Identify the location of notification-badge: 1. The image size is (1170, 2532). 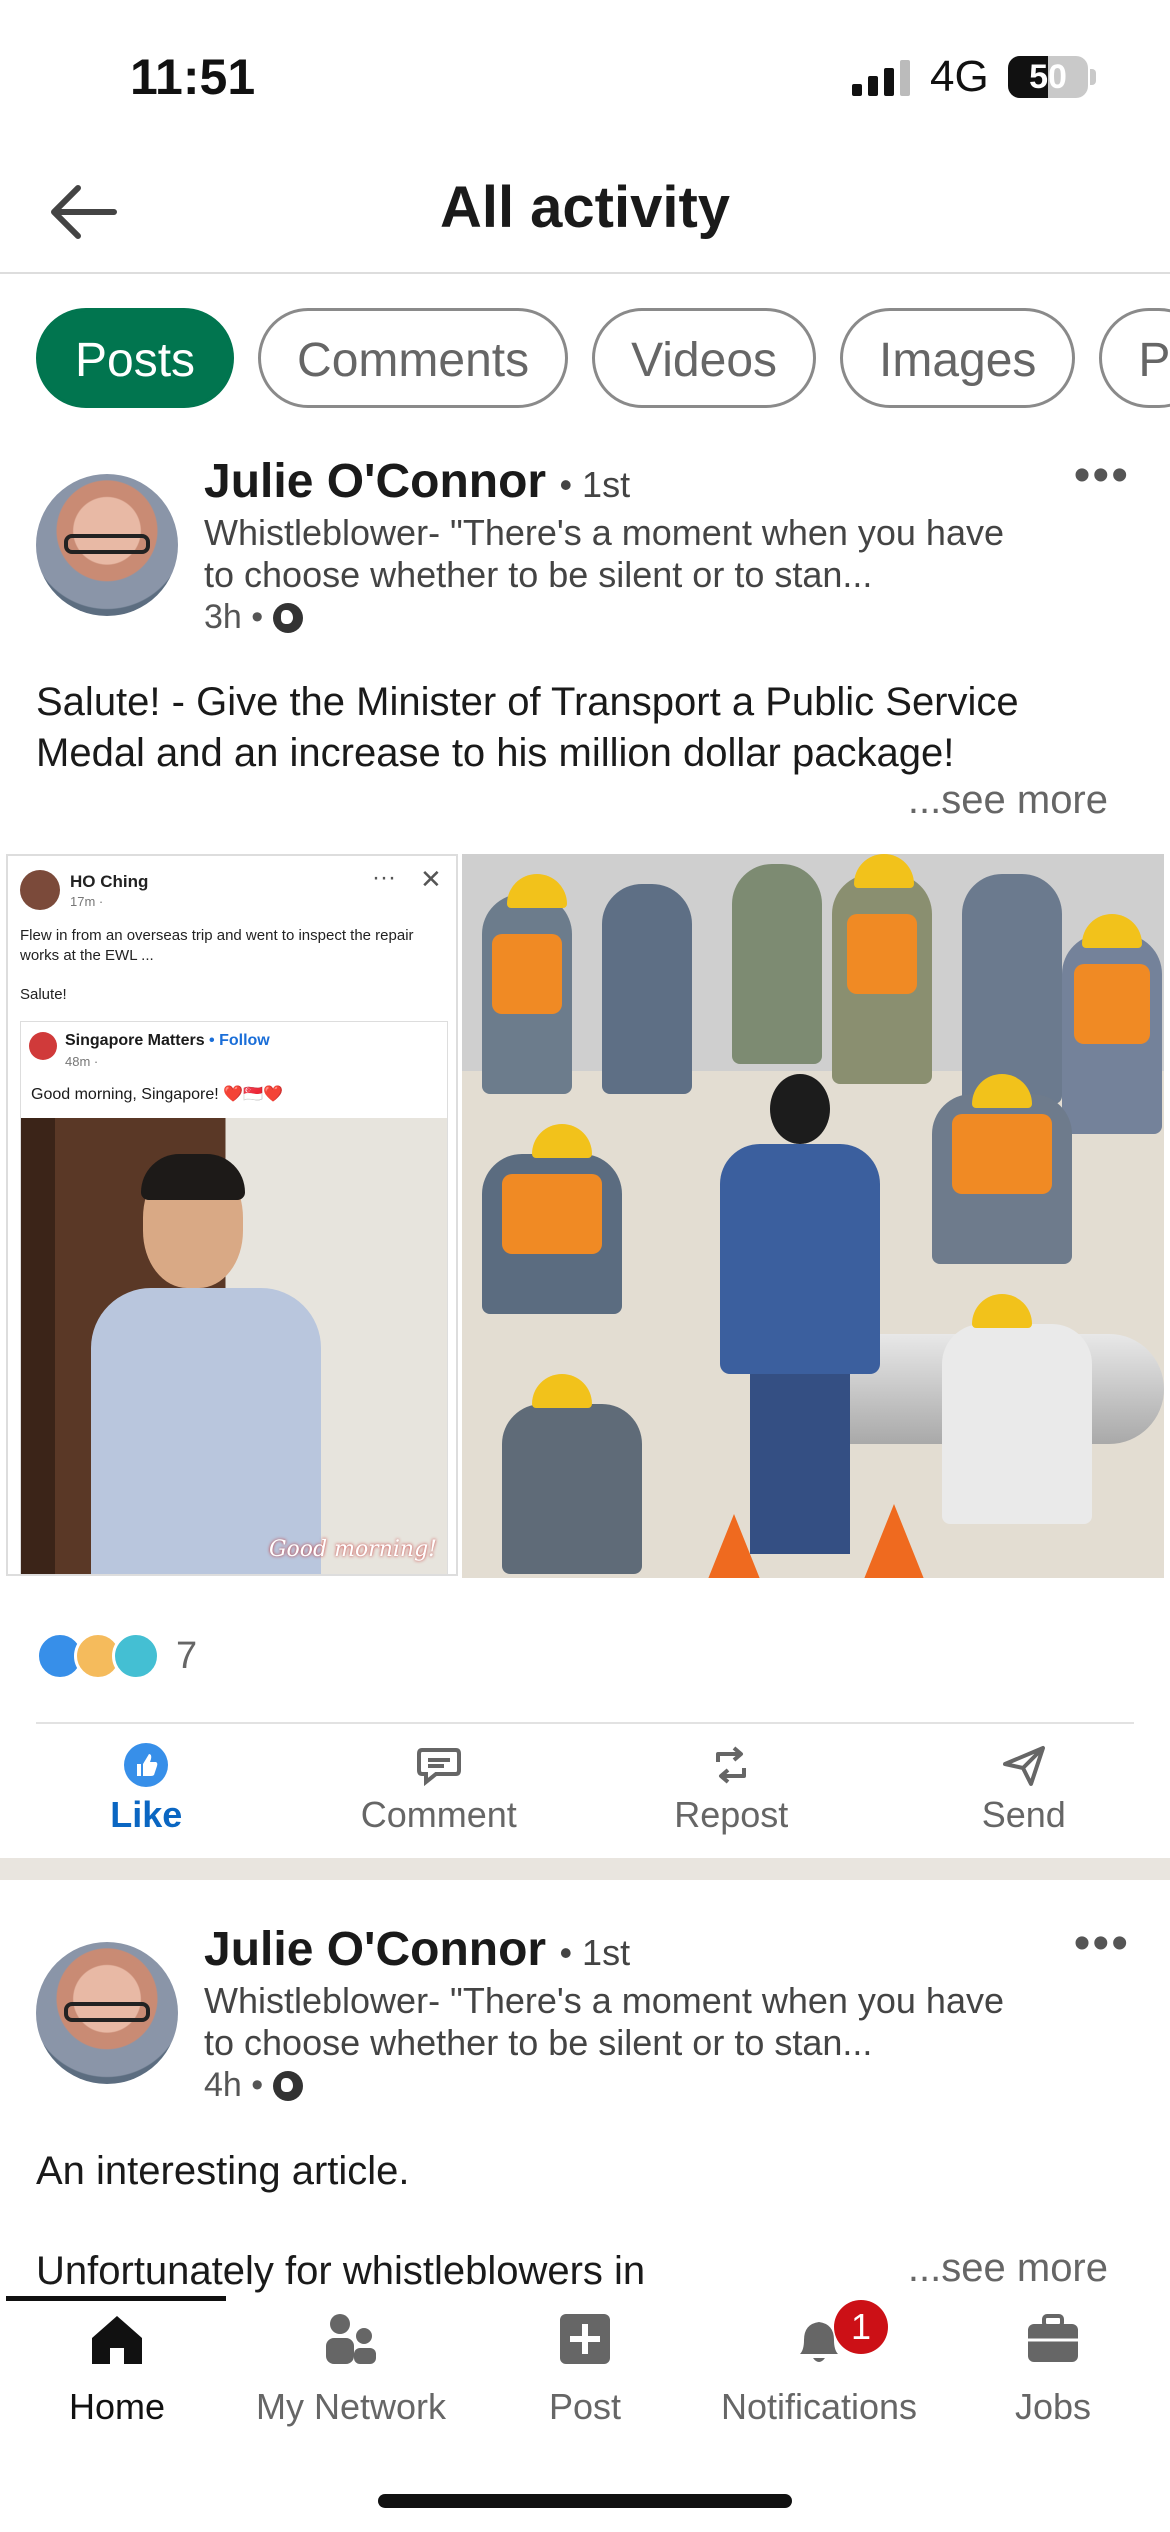
(861, 2327).